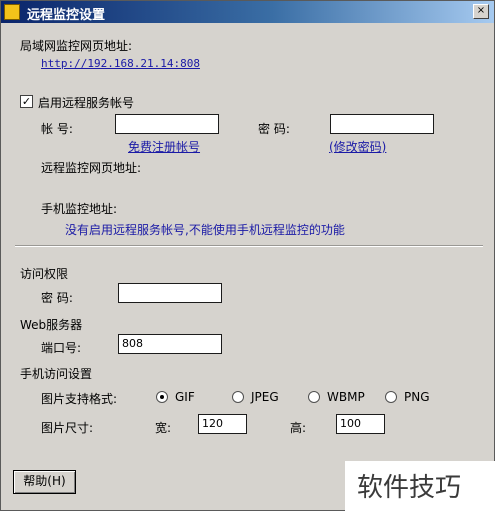 The image size is (495, 511). Describe the element at coordinates (391, 397) in the screenshot. I see `format-png-radio` at that location.